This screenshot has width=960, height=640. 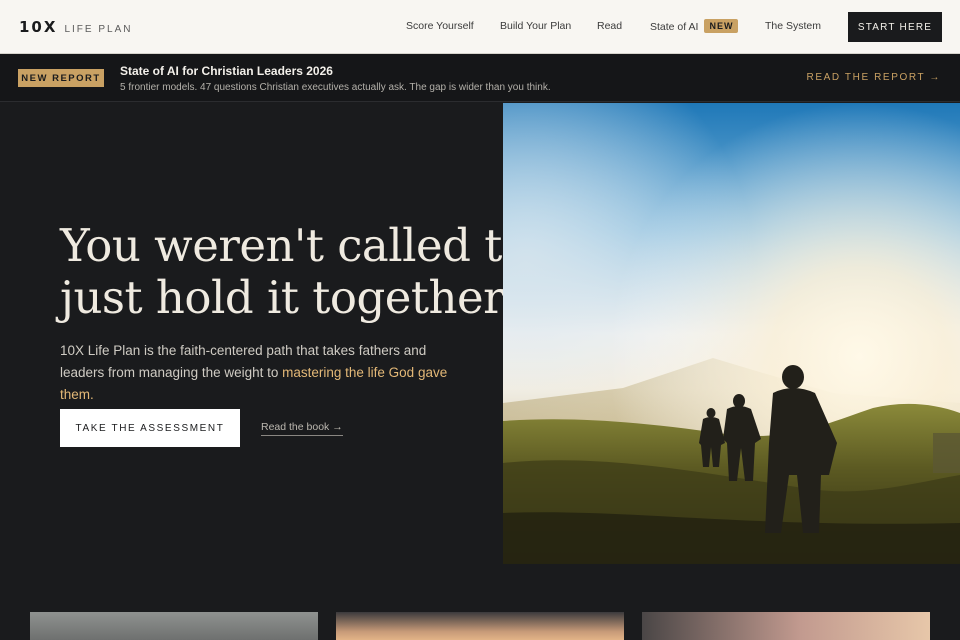 I want to click on new-badge: NEW, so click(x=721, y=26).